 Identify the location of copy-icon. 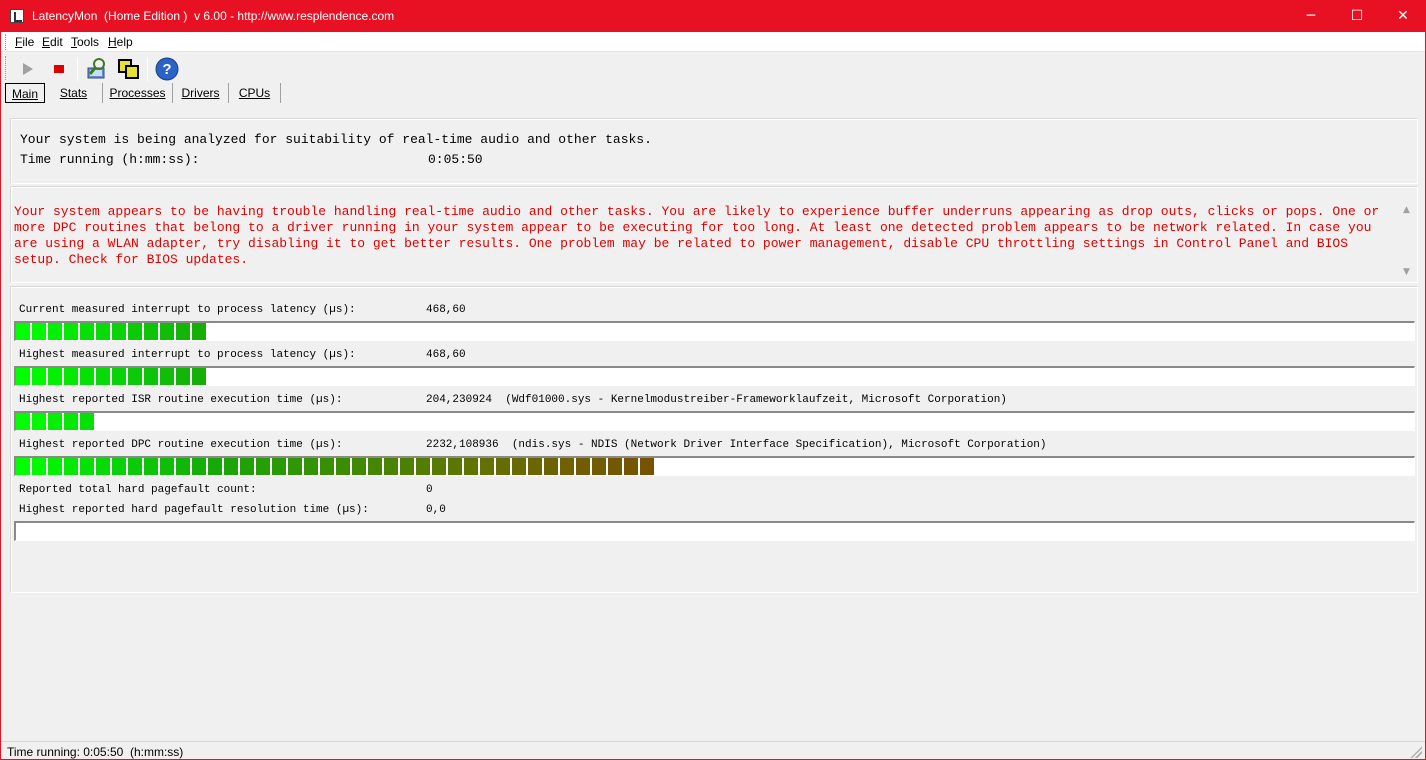
(129, 69).